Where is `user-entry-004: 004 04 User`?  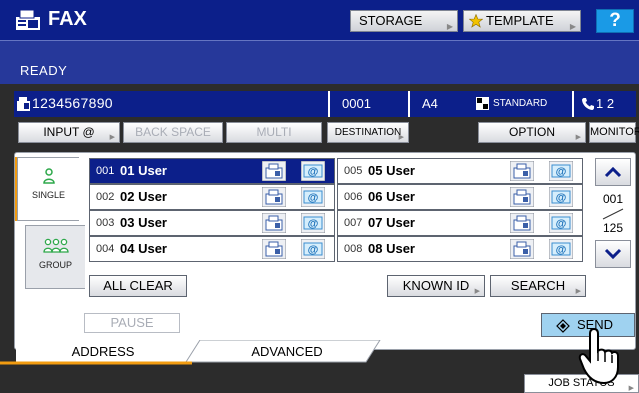 user-entry-004: 004 04 User is located at coordinates (212, 249).